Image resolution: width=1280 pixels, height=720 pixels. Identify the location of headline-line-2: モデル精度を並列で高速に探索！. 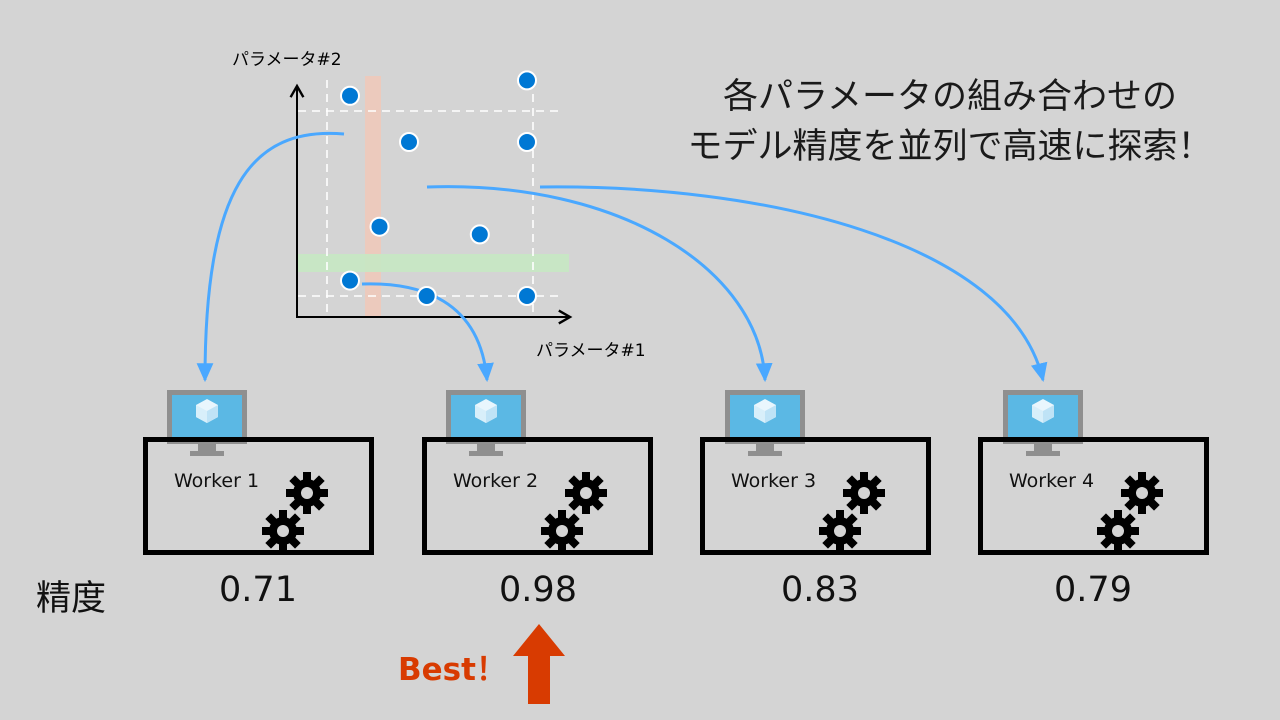
(950, 147).